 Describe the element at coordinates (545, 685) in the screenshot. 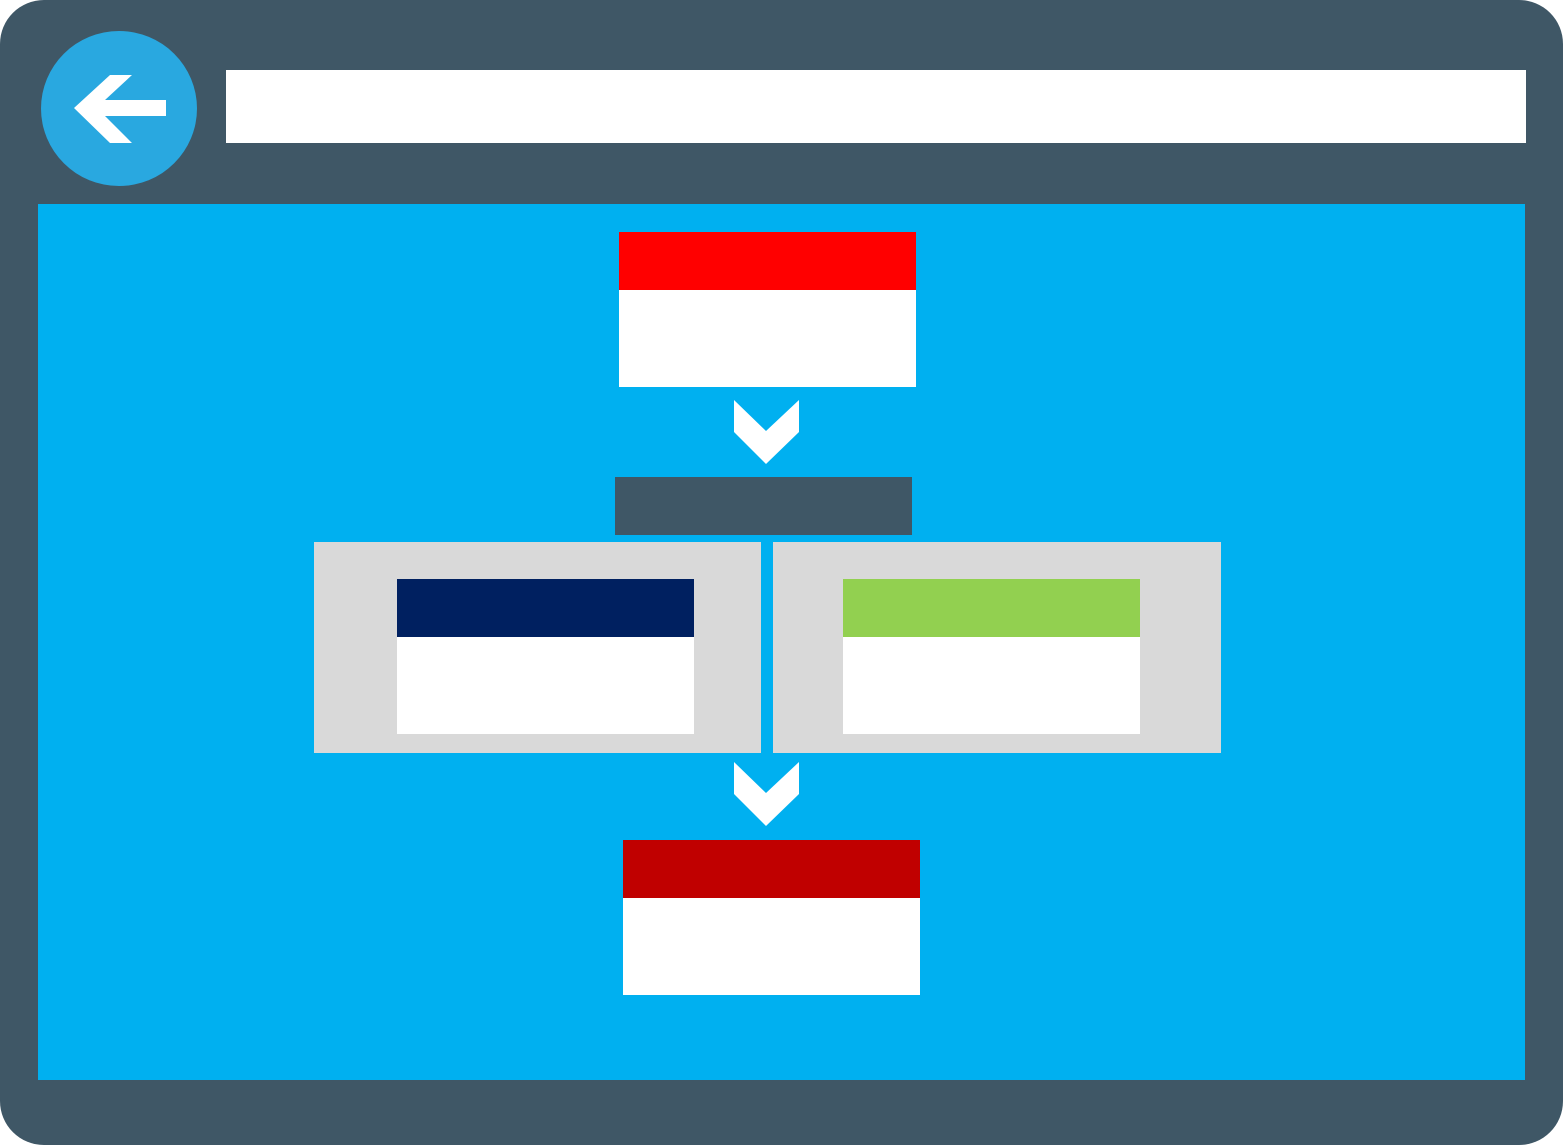

I see `branch-left-body` at that location.